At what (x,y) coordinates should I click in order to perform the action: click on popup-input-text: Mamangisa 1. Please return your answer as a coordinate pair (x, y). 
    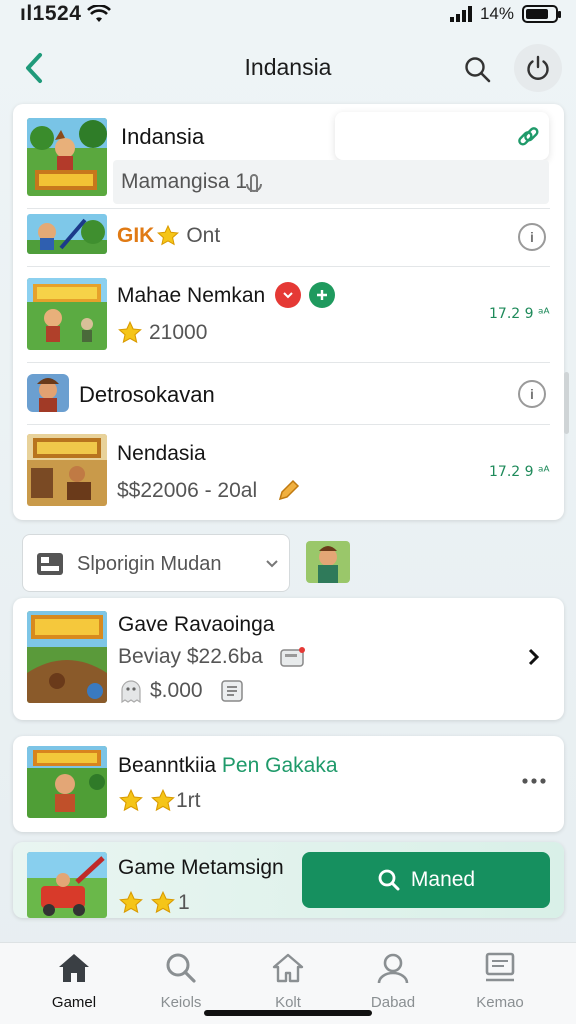
    Looking at the image, I should click on (184, 181).